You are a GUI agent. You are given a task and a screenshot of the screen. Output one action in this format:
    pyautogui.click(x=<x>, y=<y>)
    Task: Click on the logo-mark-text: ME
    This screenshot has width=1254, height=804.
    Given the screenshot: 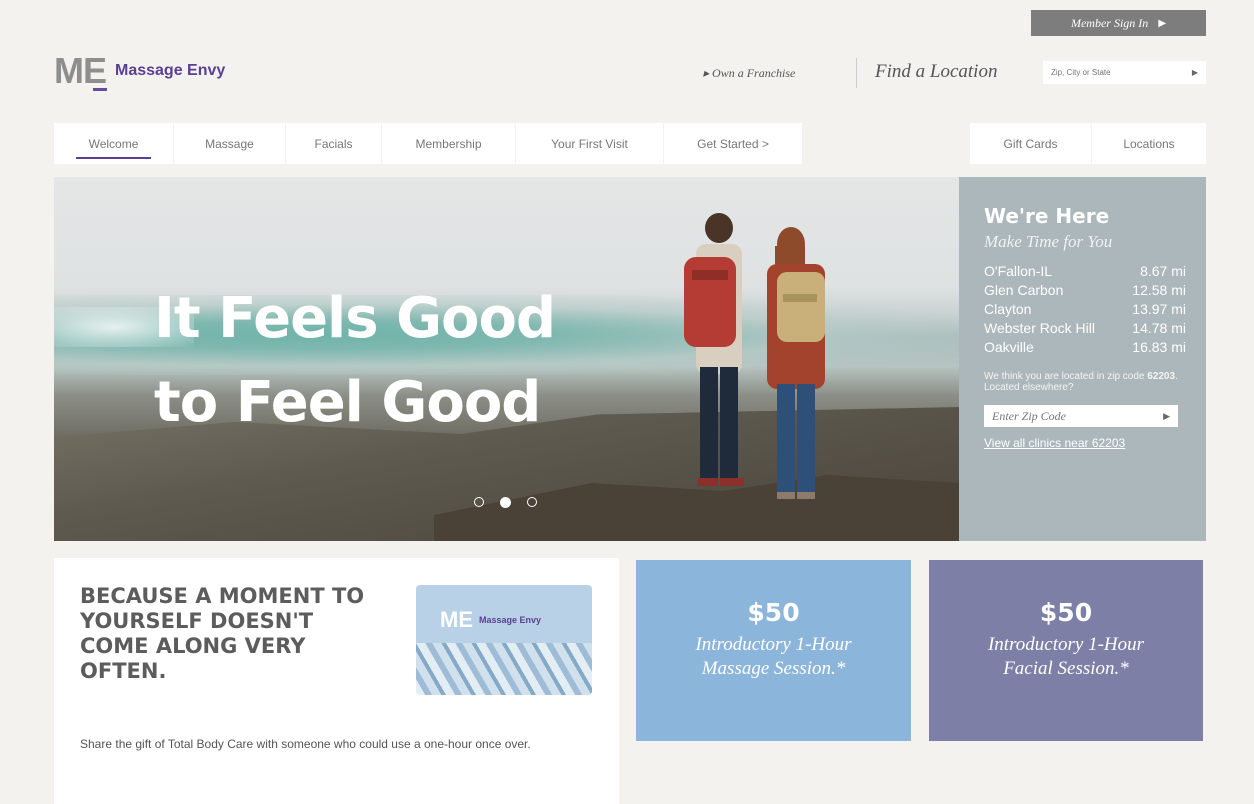 What is the action you would take?
    pyautogui.click(x=80, y=70)
    